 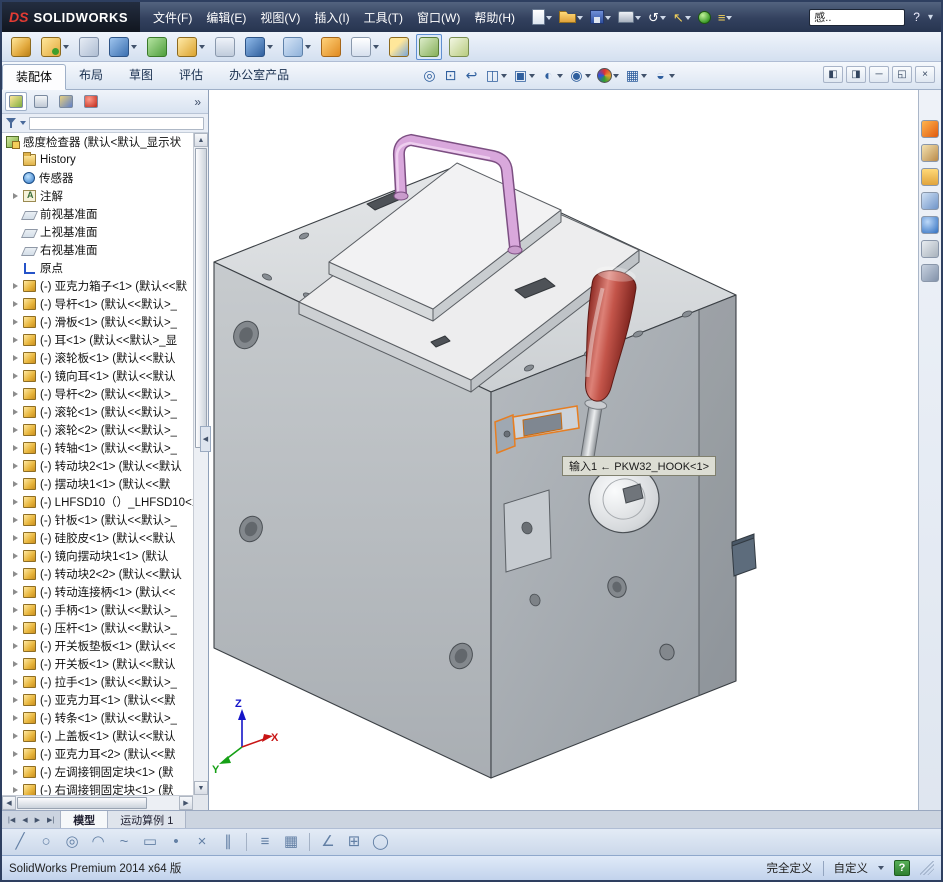 I want to click on tree-item: (-) 拉手<1> (默认<<默认>_, so click(x=97, y=682).